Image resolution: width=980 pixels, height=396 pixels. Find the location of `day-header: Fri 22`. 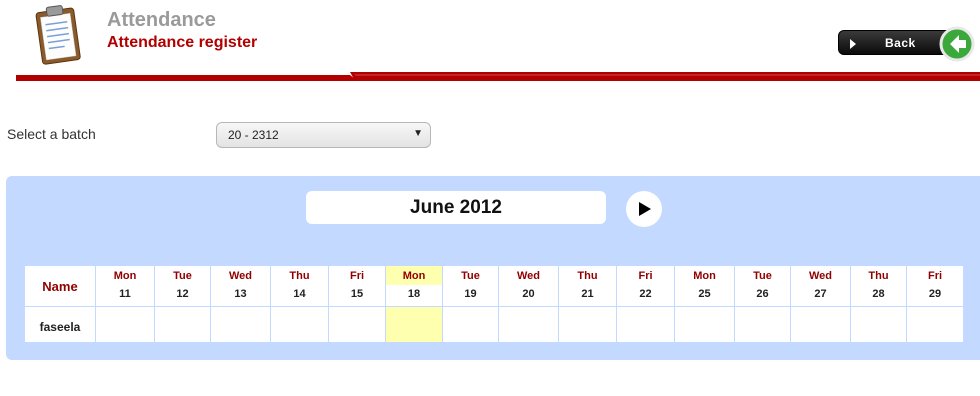

day-header: Fri 22 is located at coordinates (645, 286).